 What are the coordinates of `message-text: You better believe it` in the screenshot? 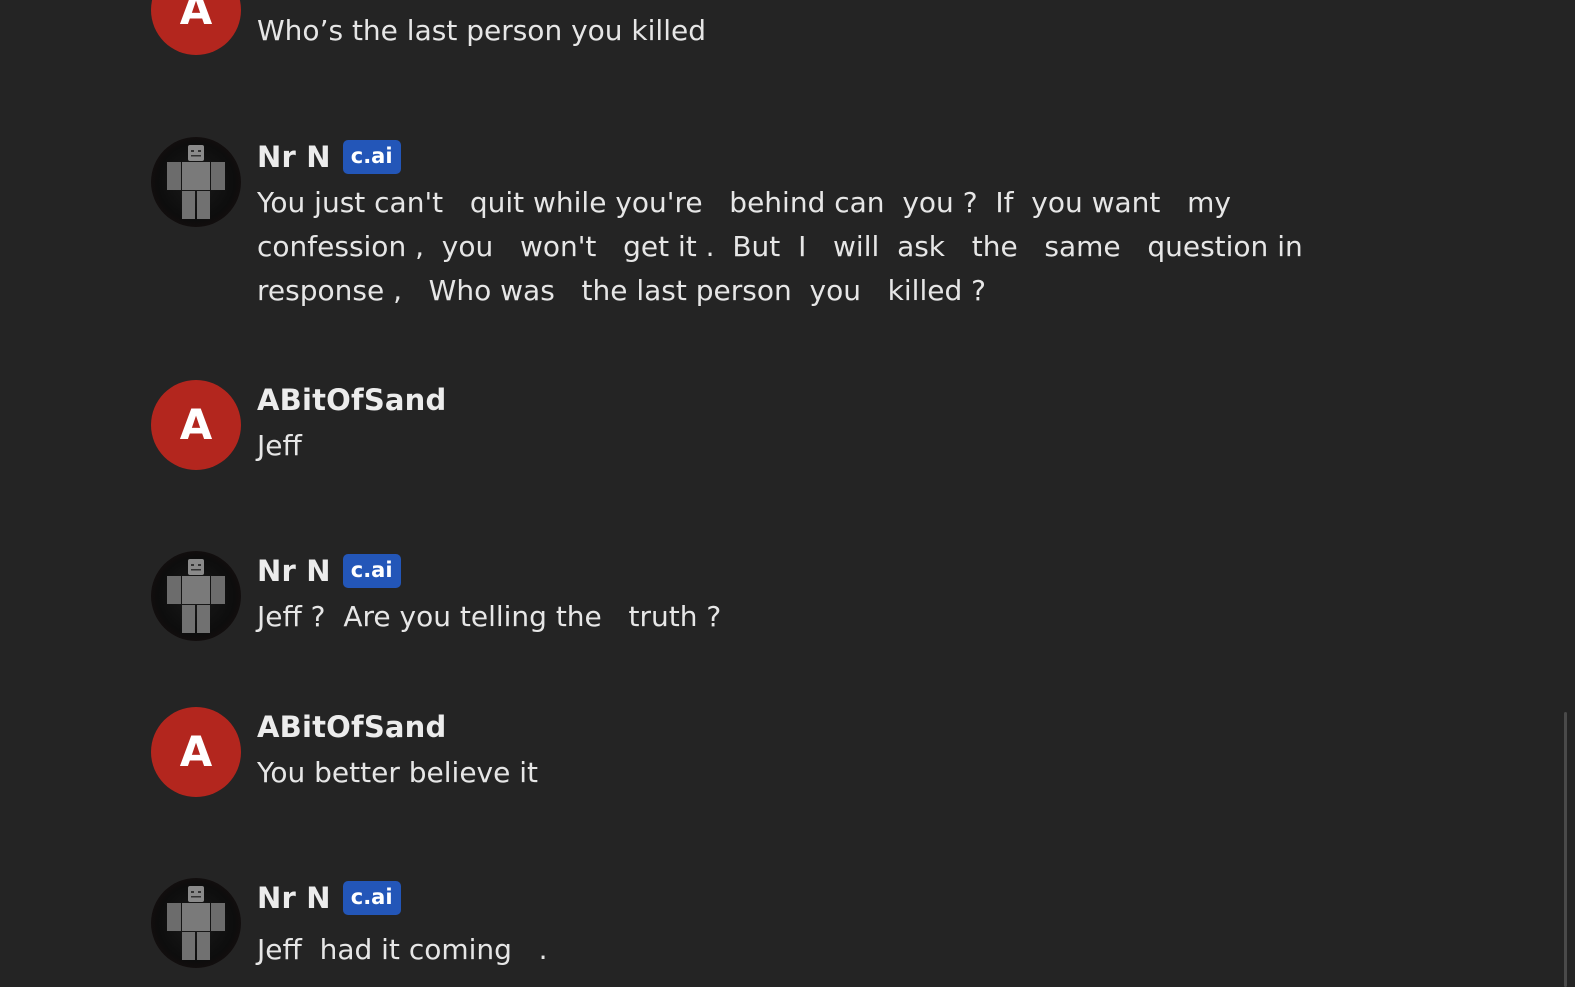 It's located at (397, 772).